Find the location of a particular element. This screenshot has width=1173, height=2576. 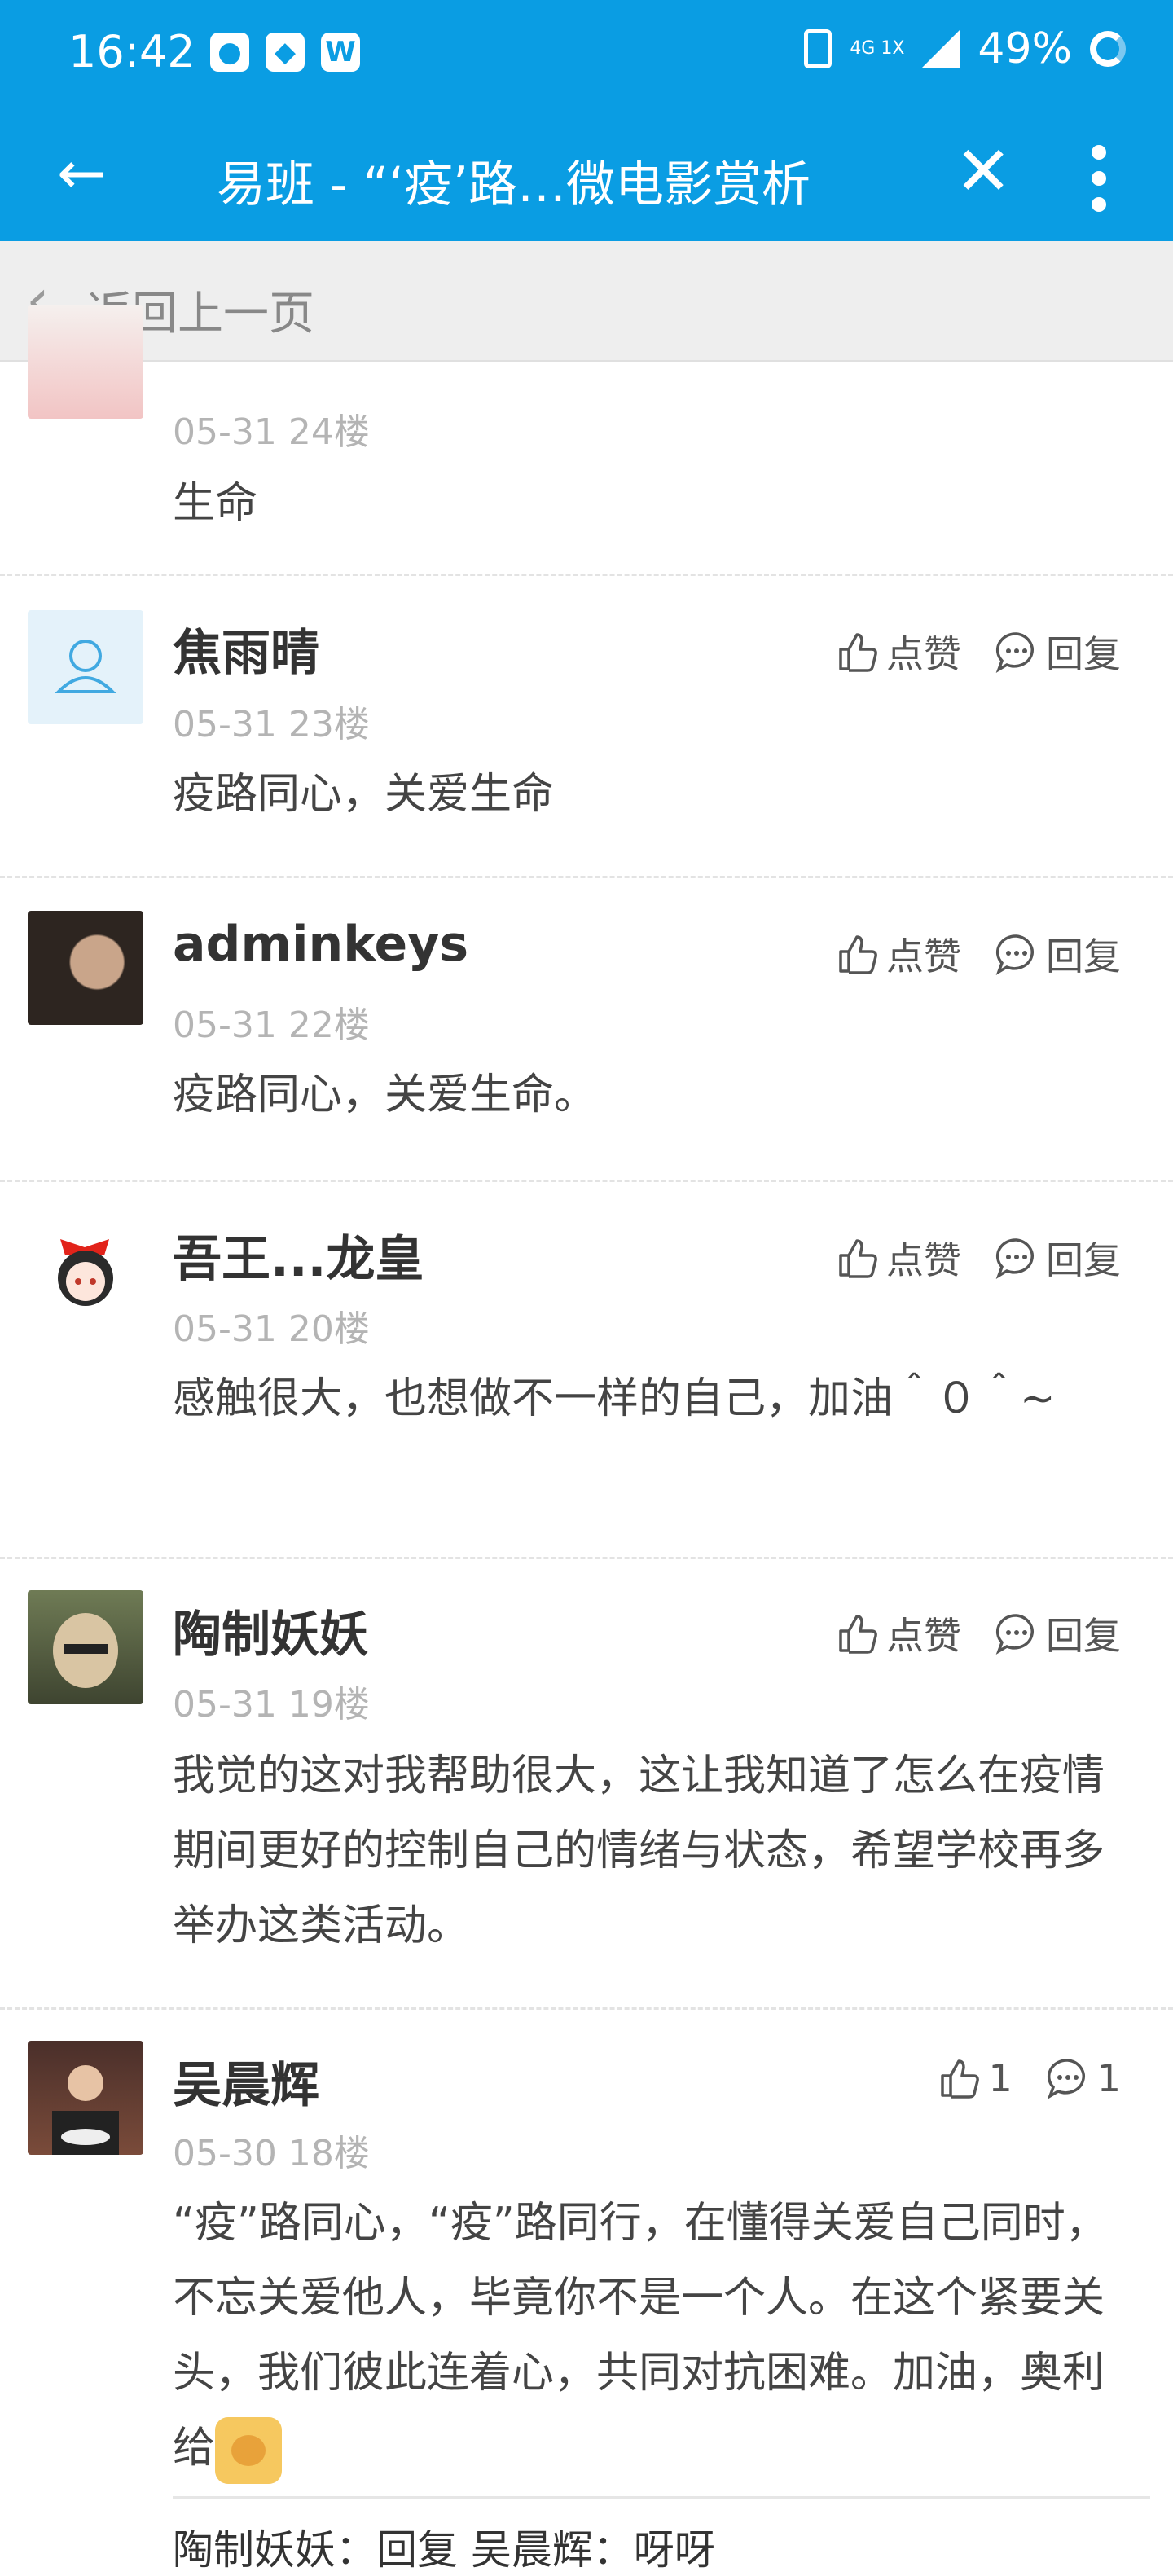

comment-author: 焦雨晴 is located at coordinates (246, 648).